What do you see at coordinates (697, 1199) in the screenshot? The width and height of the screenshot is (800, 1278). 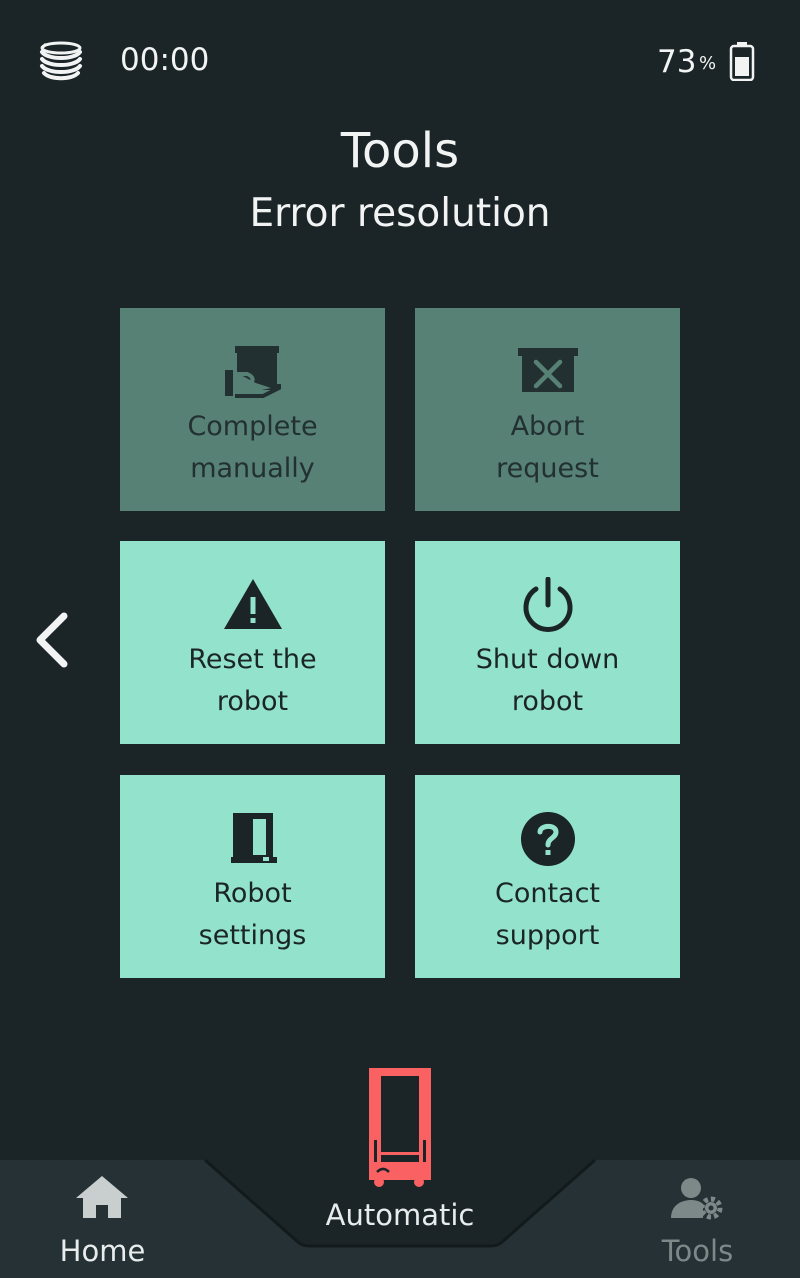 I see `user-gear-icon` at bounding box center [697, 1199].